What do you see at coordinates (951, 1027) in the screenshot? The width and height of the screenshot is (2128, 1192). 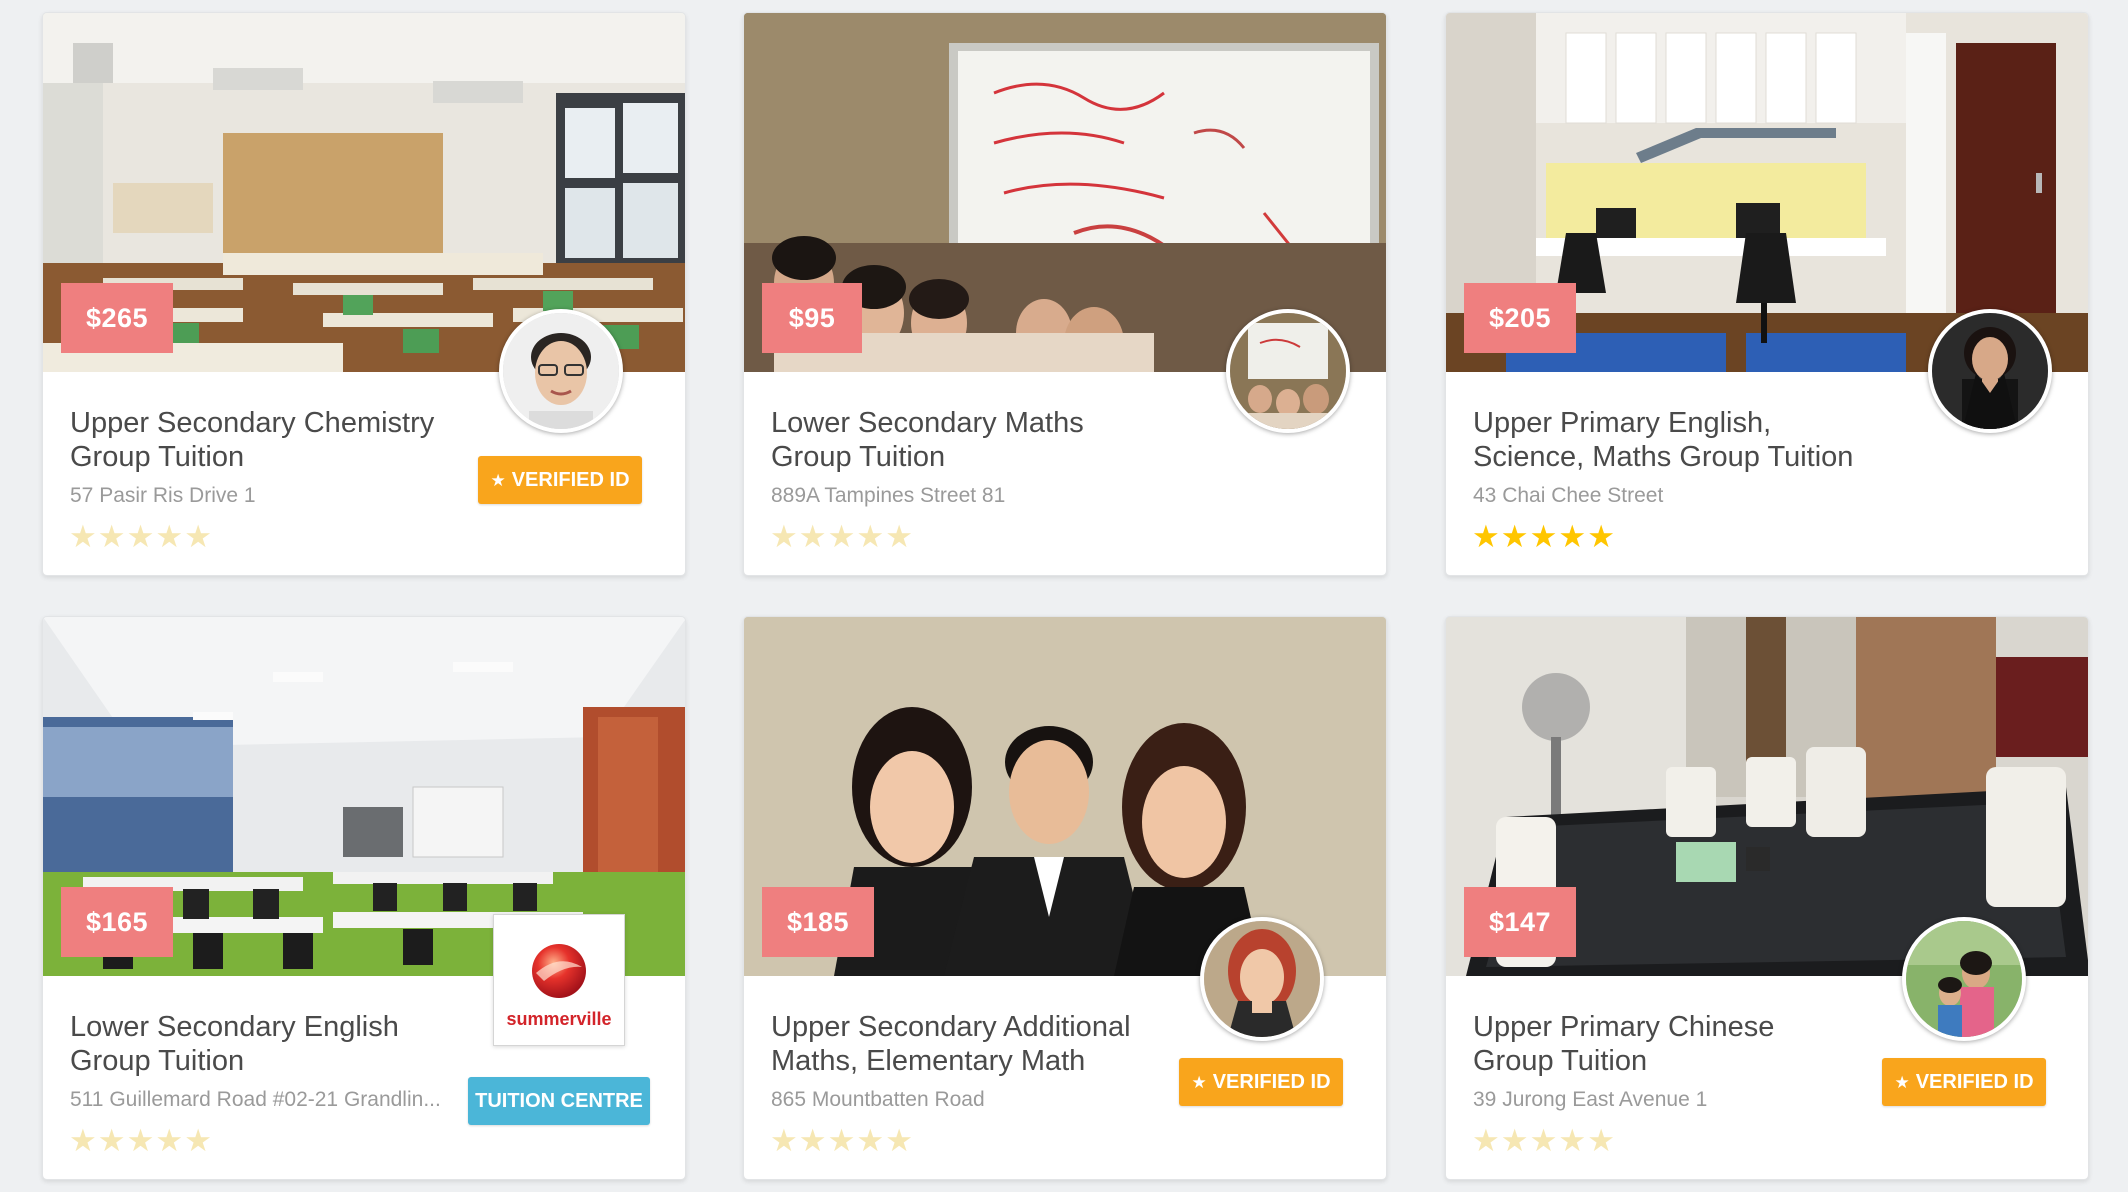 I see `listing-title-line1: Upper Secondary Additional` at bounding box center [951, 1027].